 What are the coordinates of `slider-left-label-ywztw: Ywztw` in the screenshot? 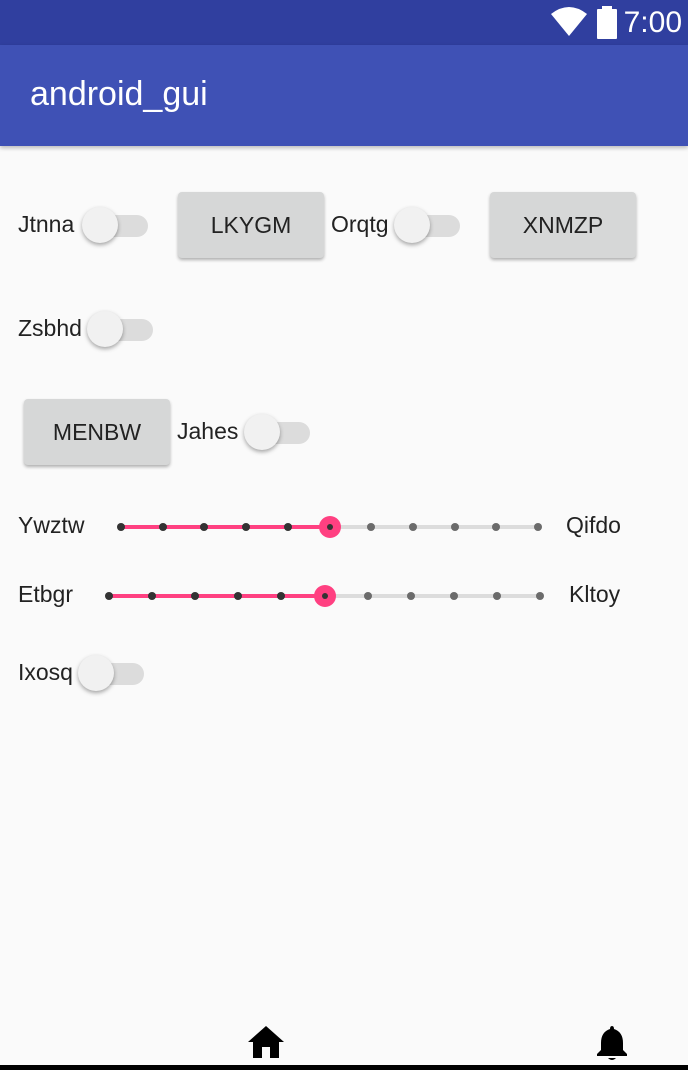 It's located at (51, 525).